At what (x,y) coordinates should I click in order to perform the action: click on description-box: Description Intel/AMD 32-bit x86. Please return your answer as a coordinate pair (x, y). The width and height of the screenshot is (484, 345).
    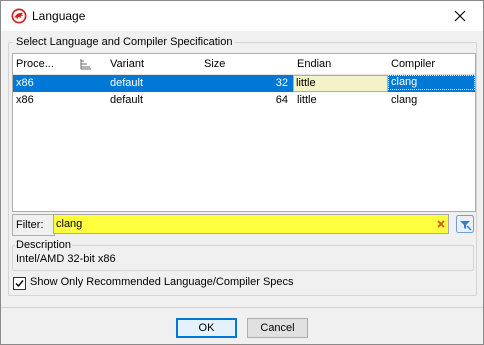
    Looking at the image, I should click on (243, 255).